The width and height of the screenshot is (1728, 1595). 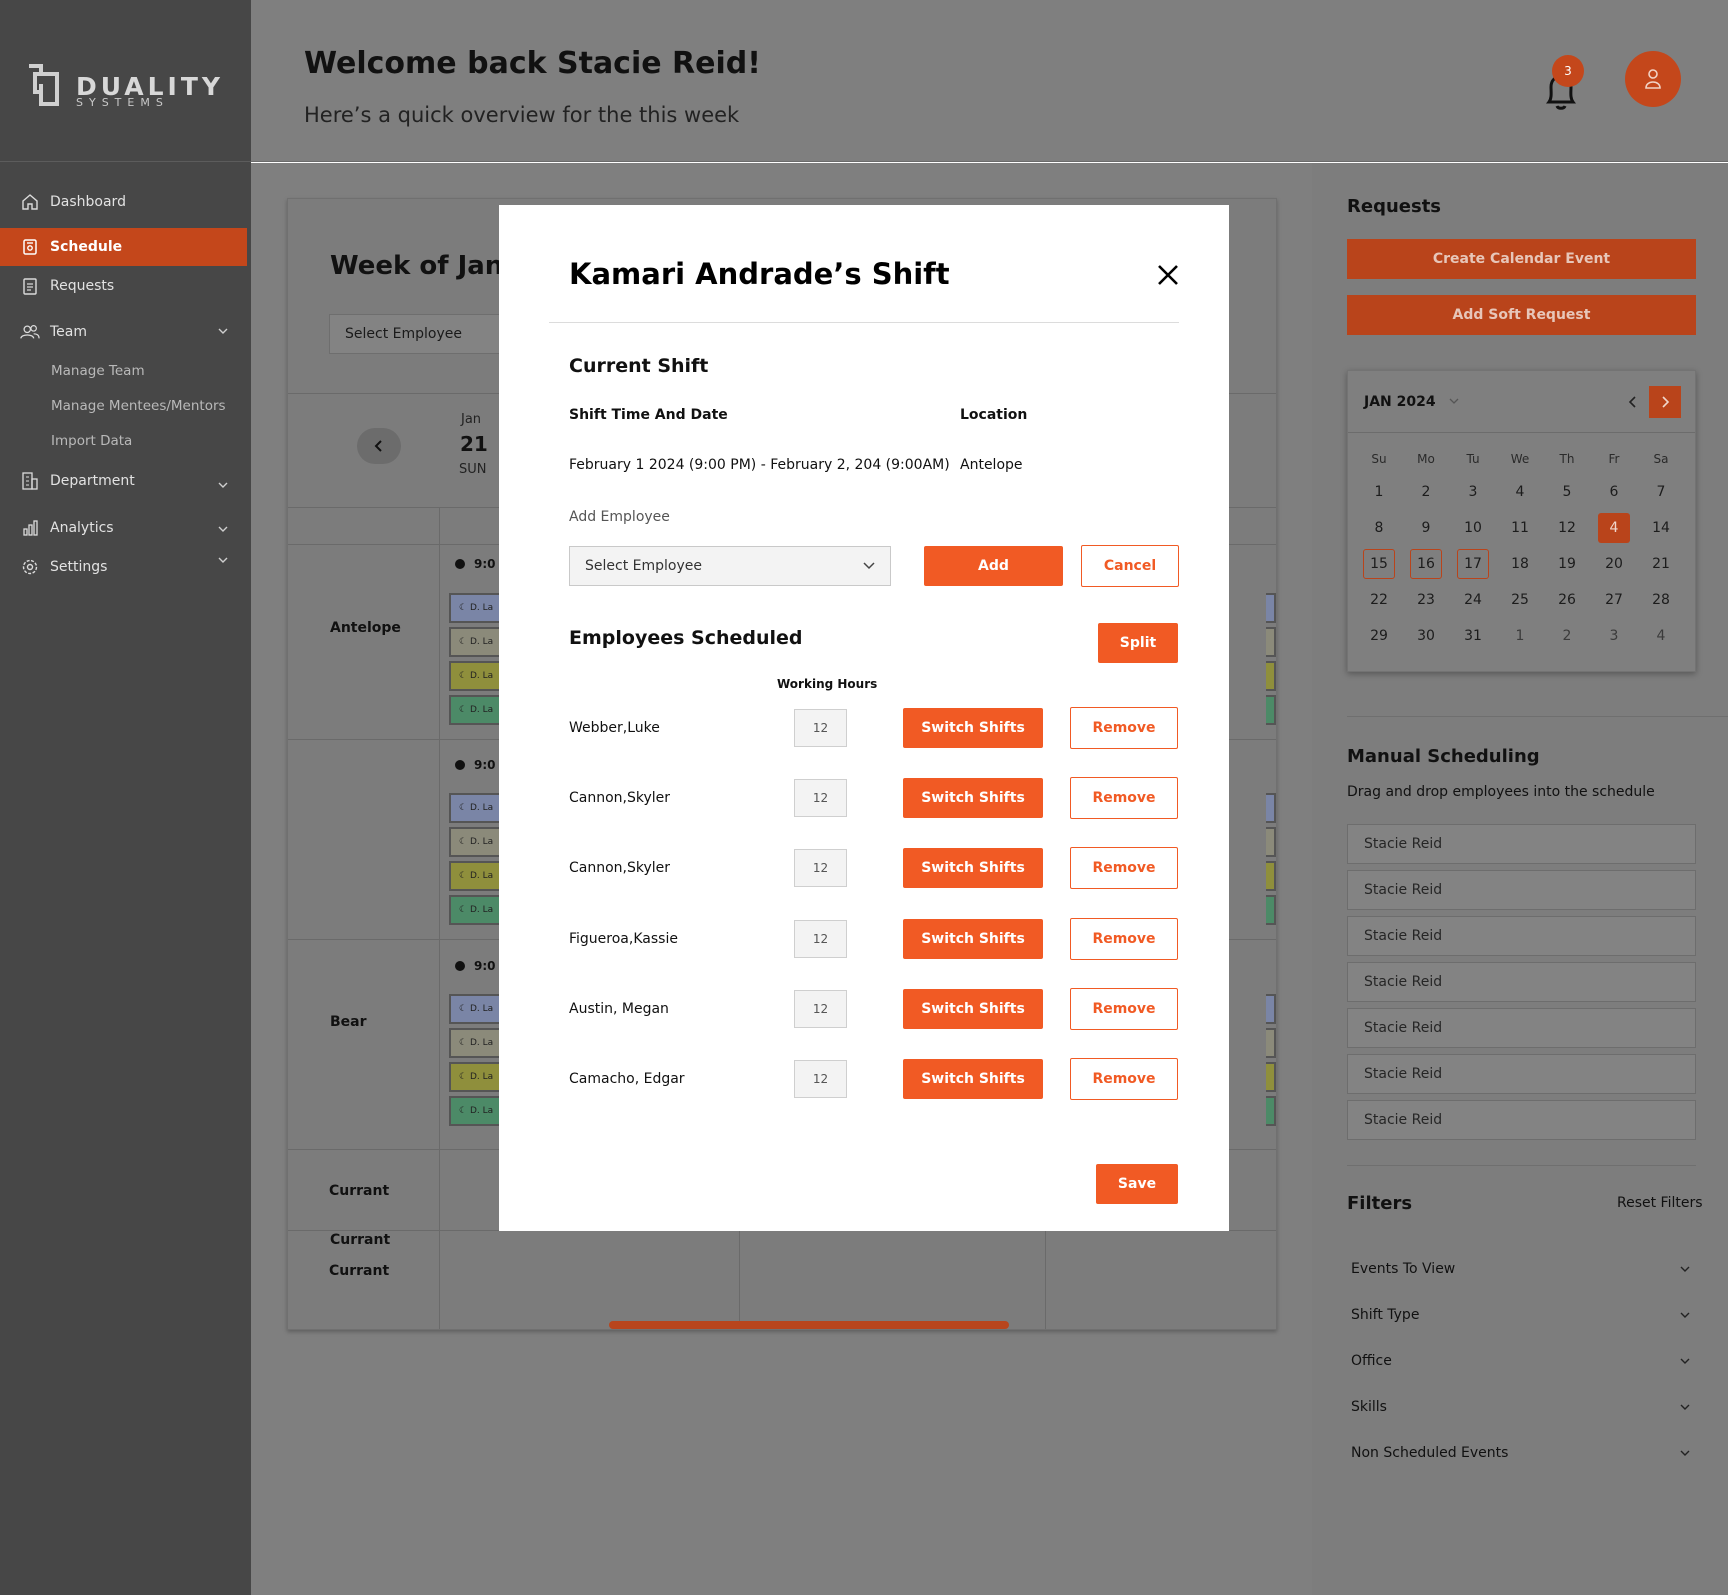 I want to click on close-icon, so click(x=1168, y=275).